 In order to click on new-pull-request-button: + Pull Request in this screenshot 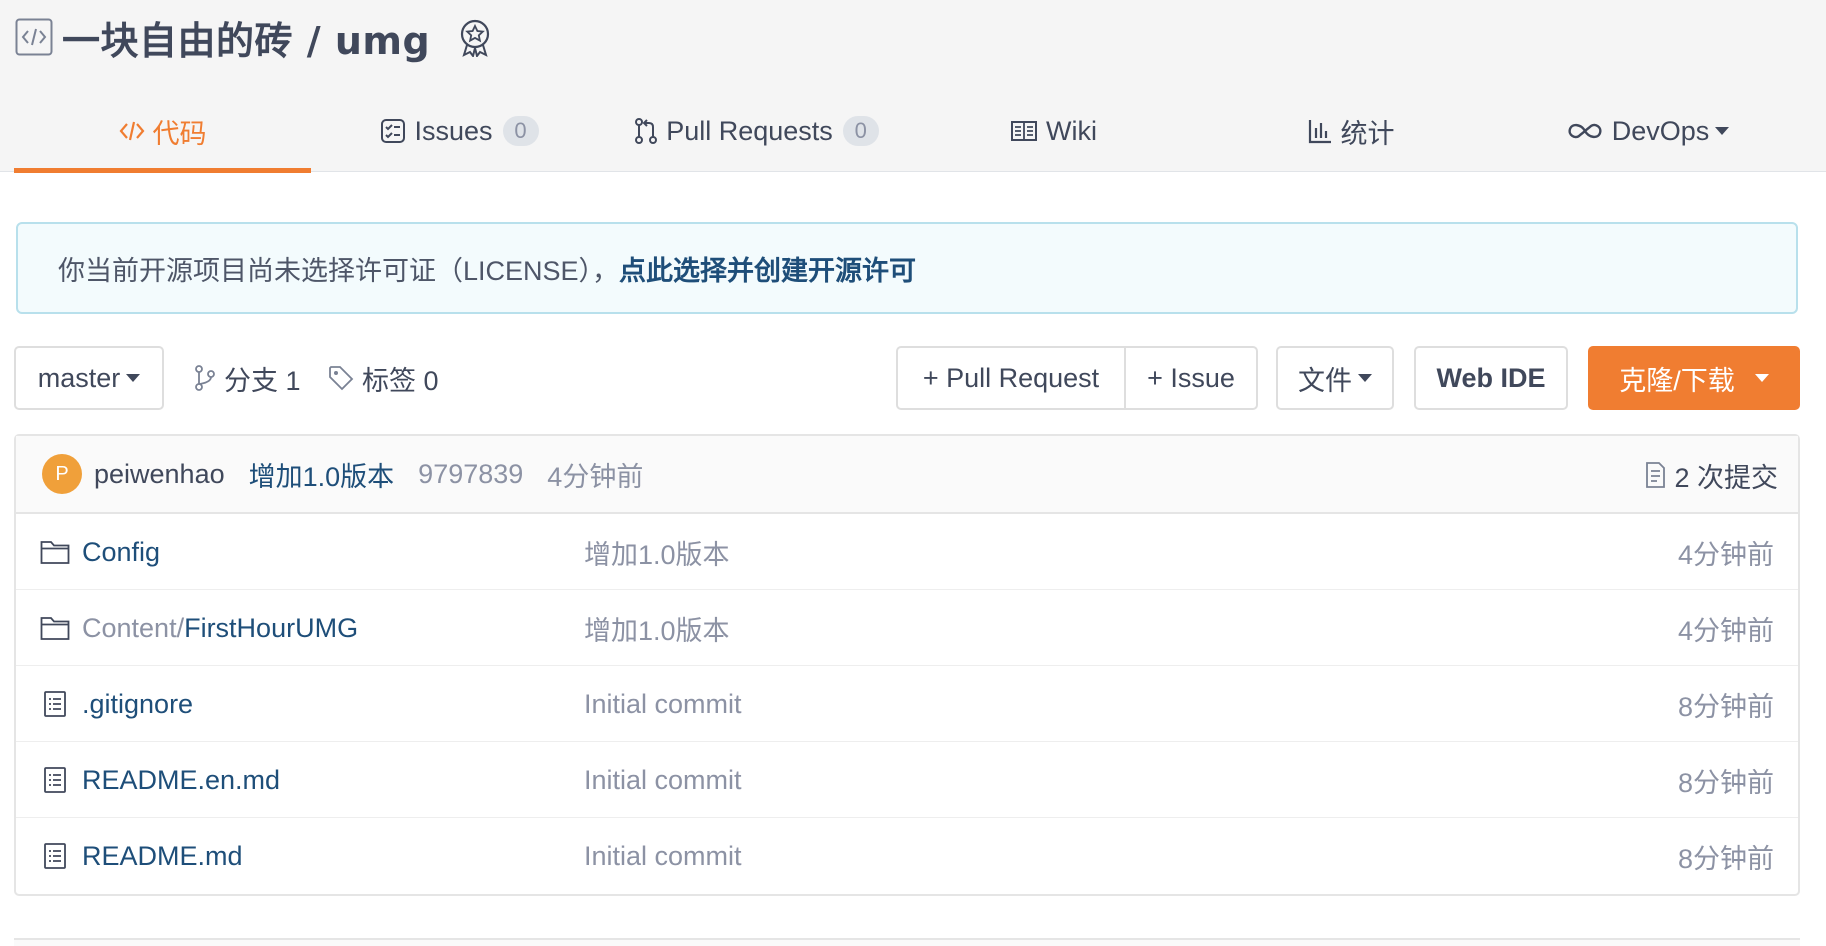, I will do `click(1011, 378)`.